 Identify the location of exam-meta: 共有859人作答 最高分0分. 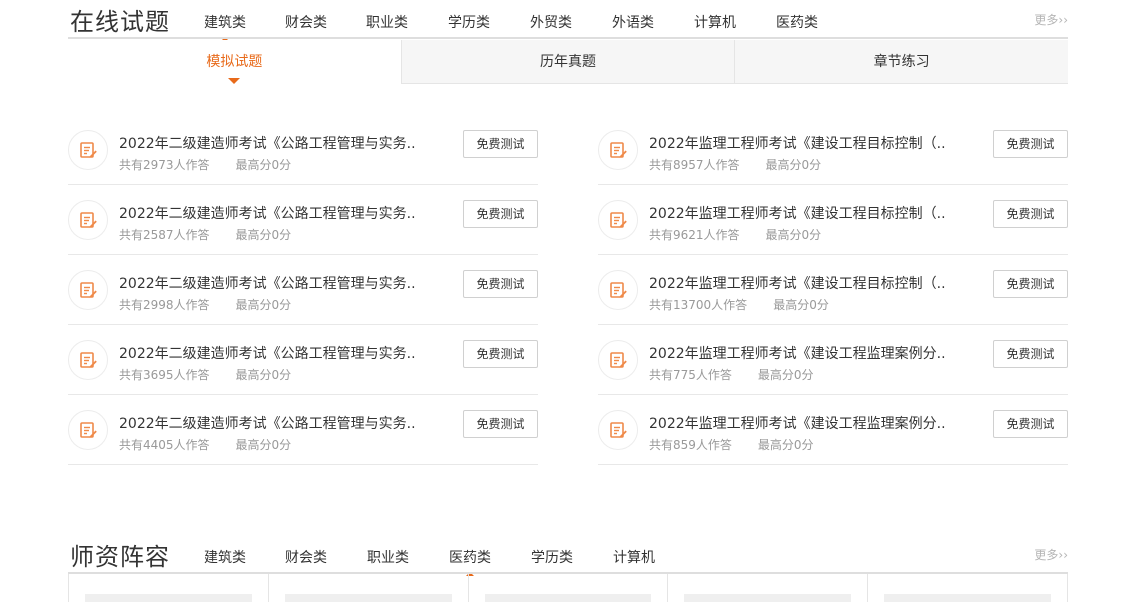
(731, 444).